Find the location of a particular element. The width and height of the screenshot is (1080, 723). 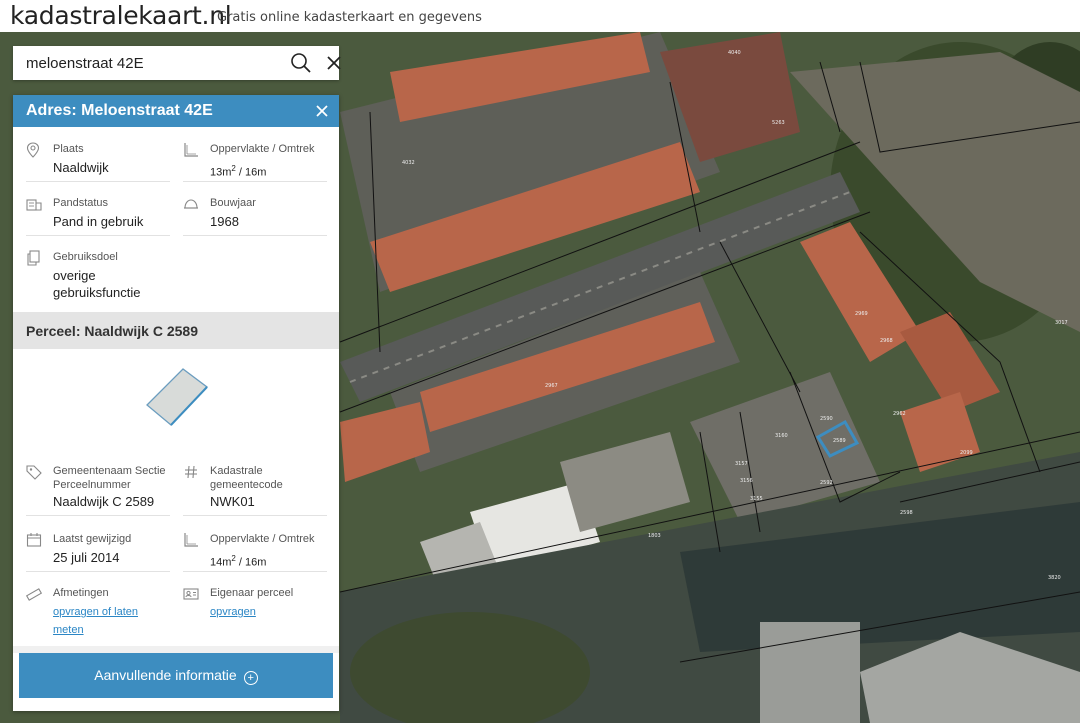

field-value-line: gebruiksfunctie is located at coordinates (97, 292).